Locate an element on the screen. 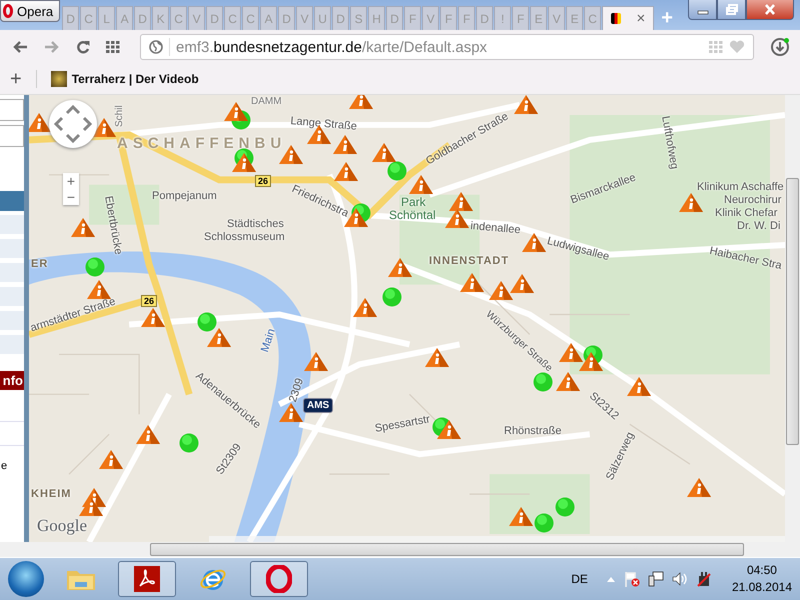 This screenshot has width=800, height=600. start-button is located at coordinates (26, 579).